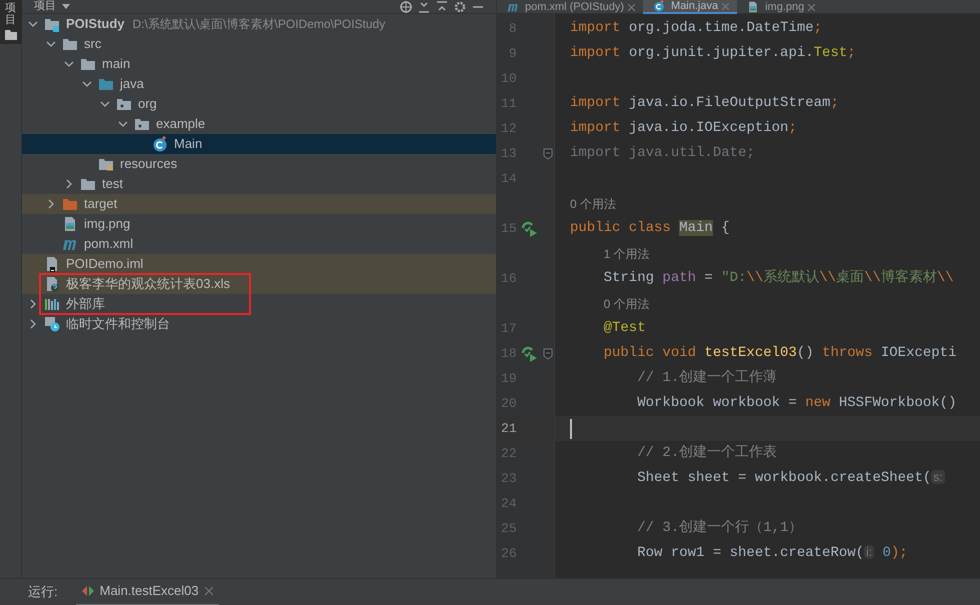 The image size is (980, 605). I want to click on code-line: String path = "D:\\系统默认\\桌面\\博客素材\\, so click(778, 278).